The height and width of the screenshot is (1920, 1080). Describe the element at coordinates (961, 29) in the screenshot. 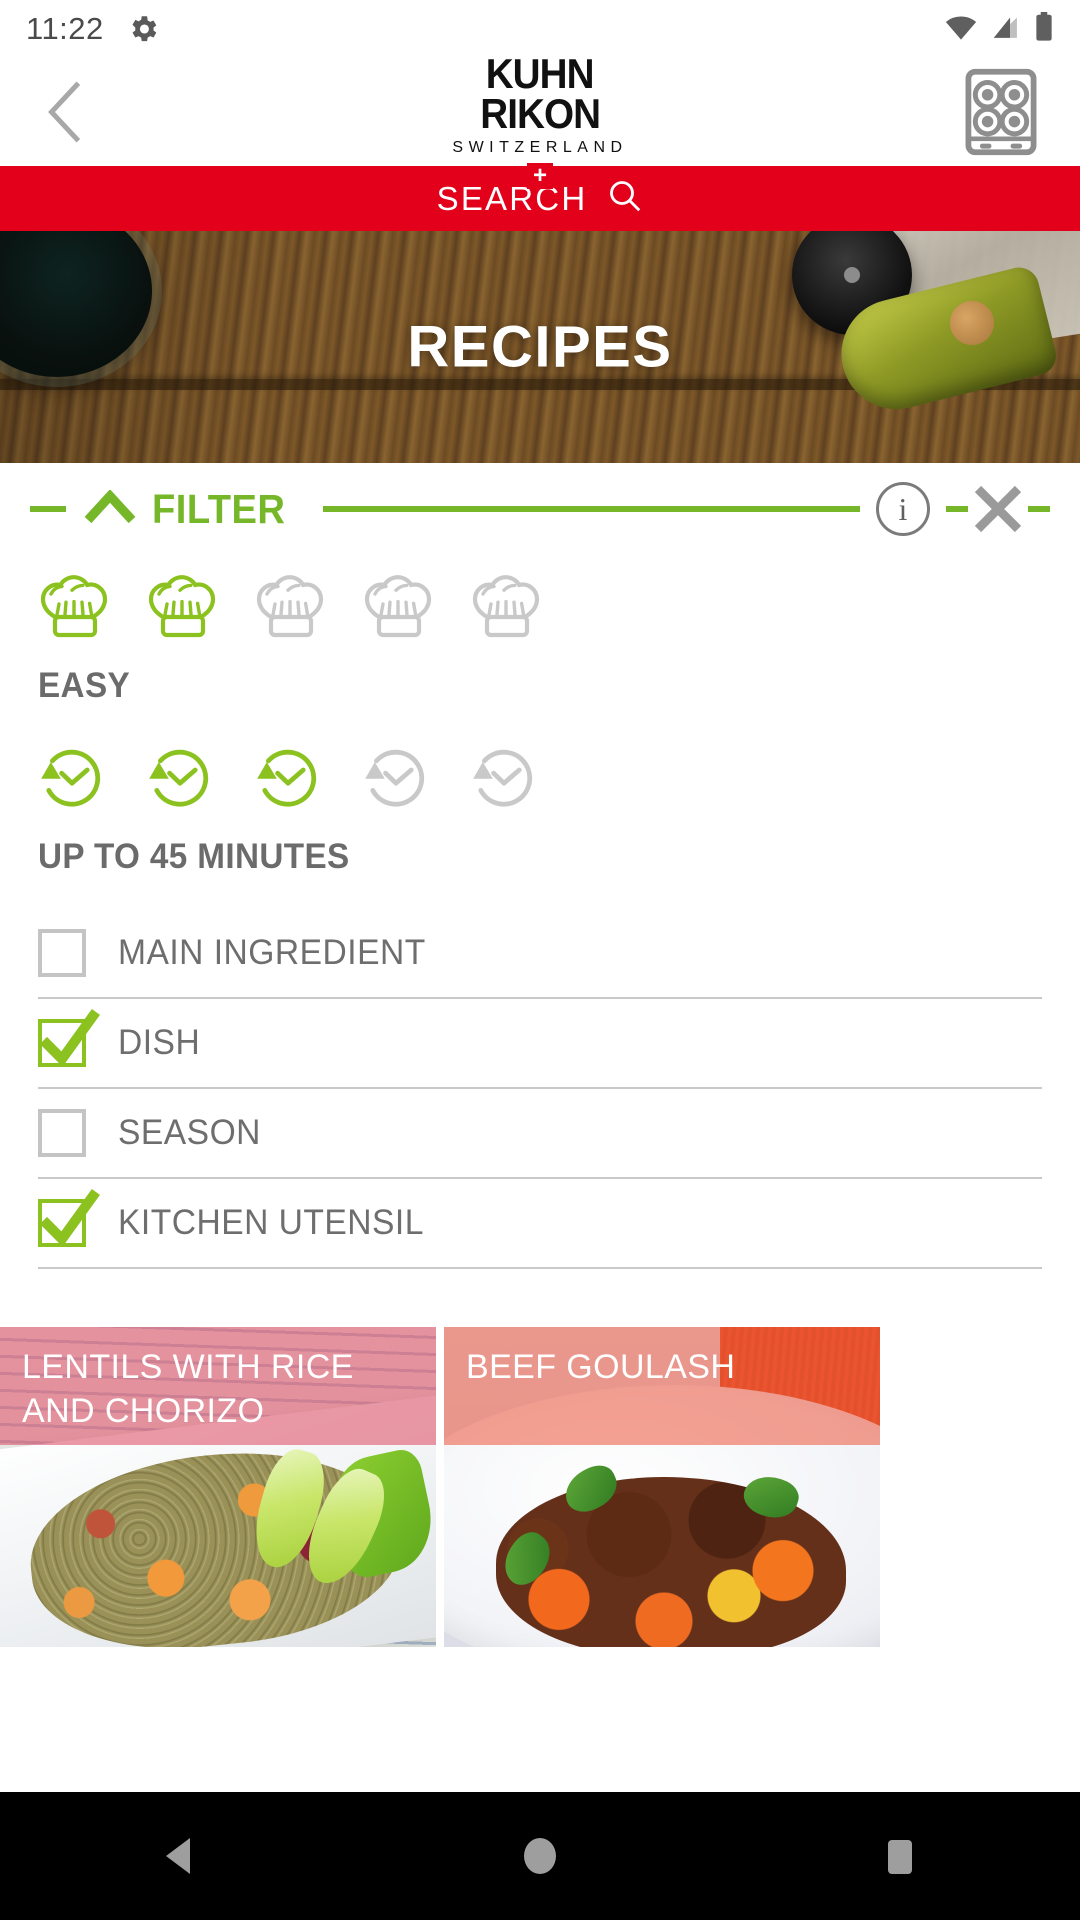

I see `wifi-icon` at that location.